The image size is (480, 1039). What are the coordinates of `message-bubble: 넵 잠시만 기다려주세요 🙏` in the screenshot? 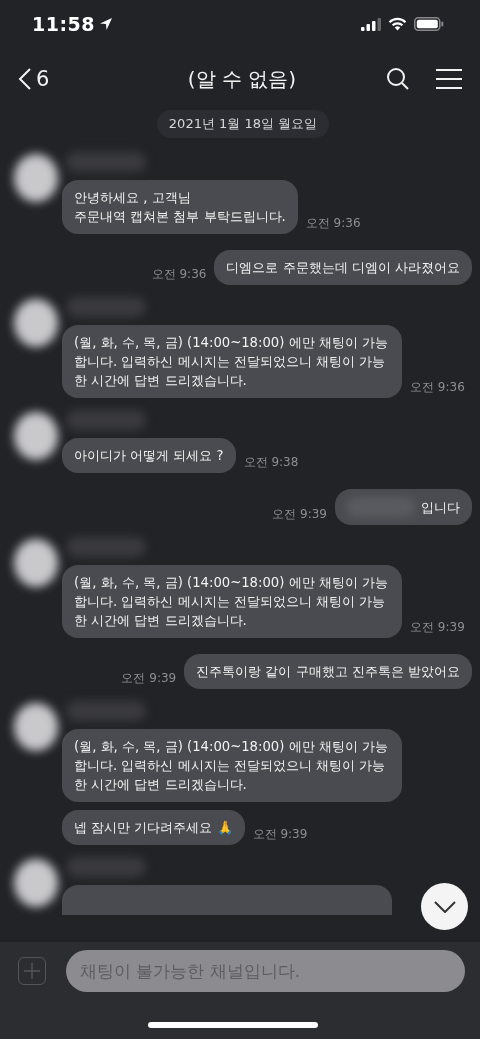 It's located at (153, 827).